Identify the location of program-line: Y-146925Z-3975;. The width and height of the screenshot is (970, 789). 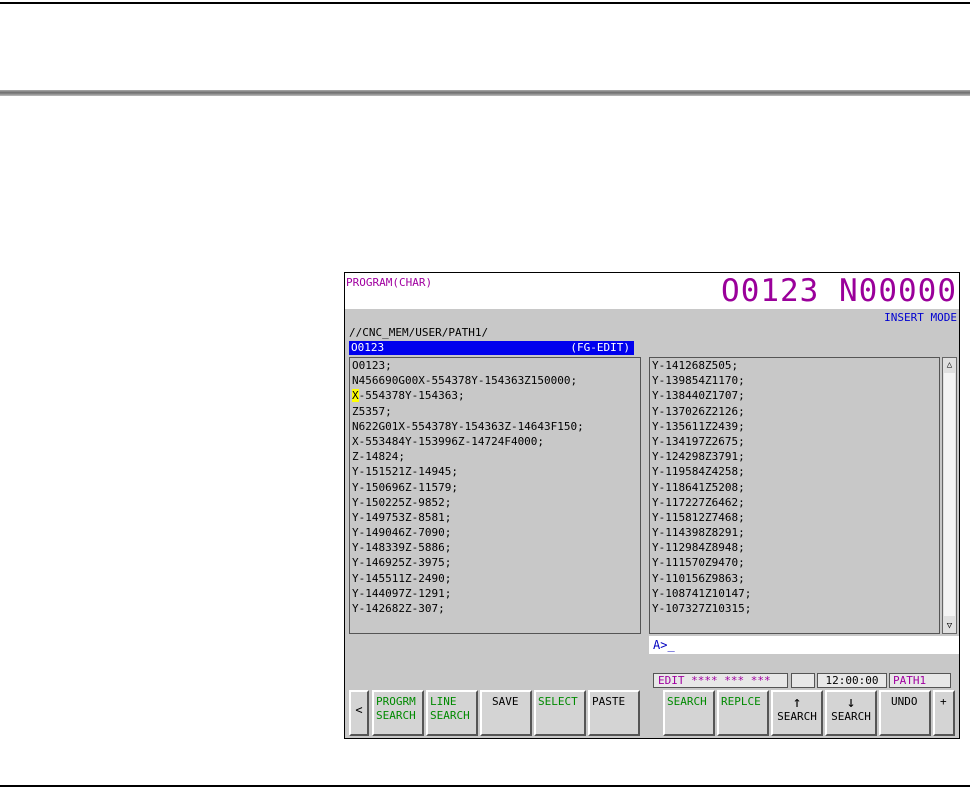
(402, 563).